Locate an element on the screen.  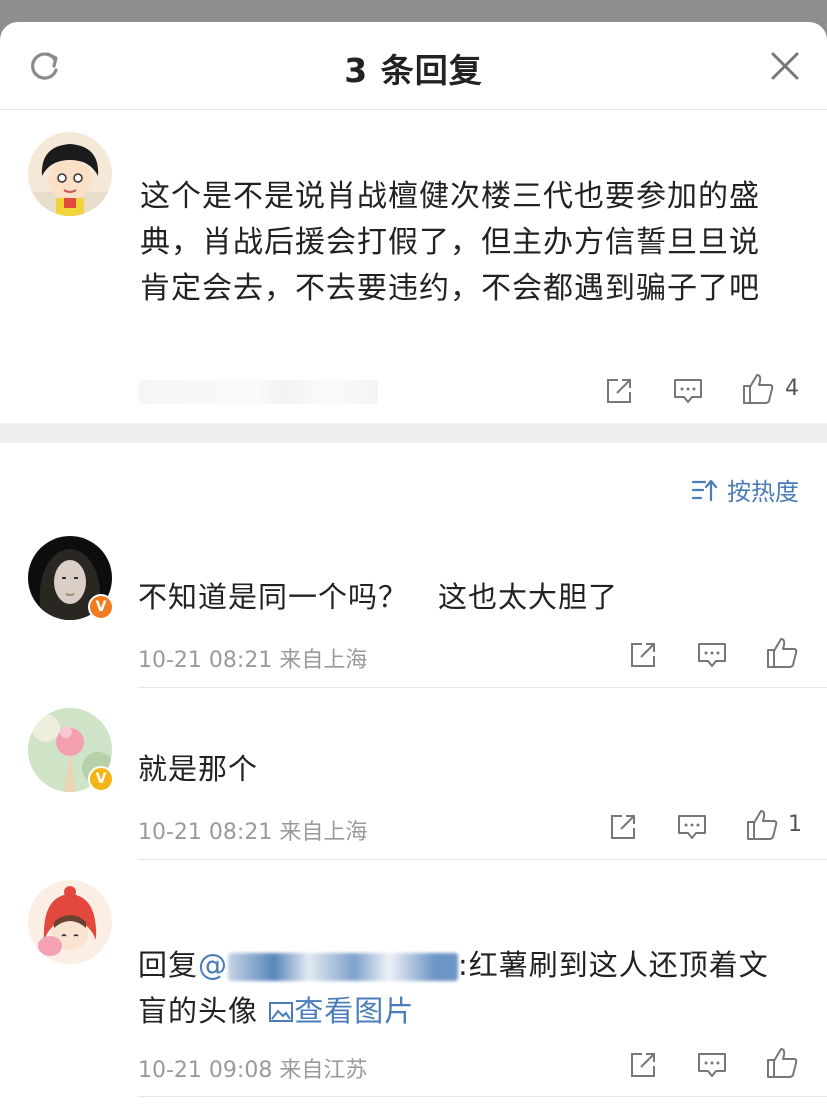
mention-link: @ is located at coordinates (328, 965).